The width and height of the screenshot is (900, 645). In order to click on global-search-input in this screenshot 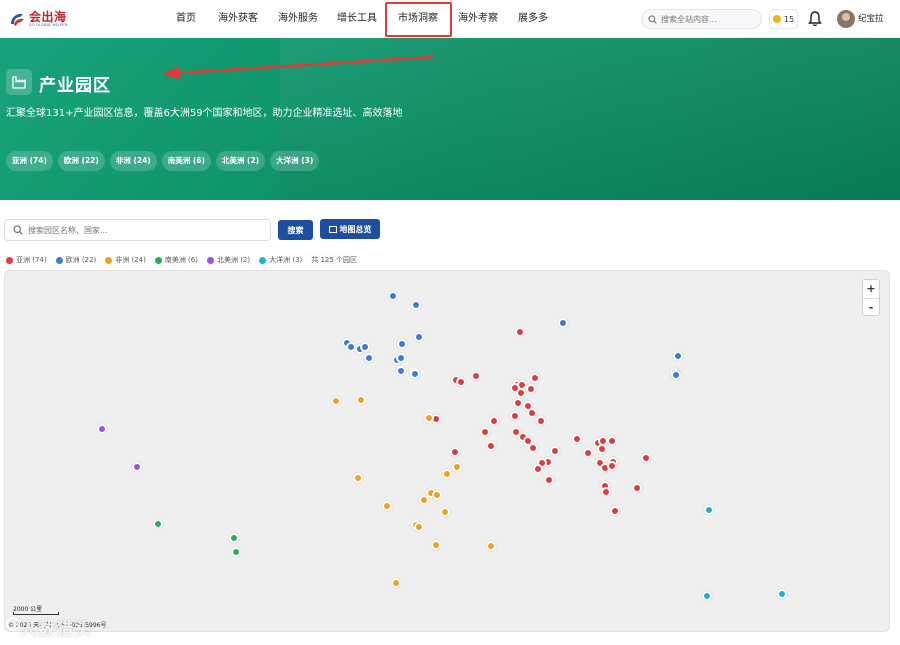, I will do `click(707, 19)`.